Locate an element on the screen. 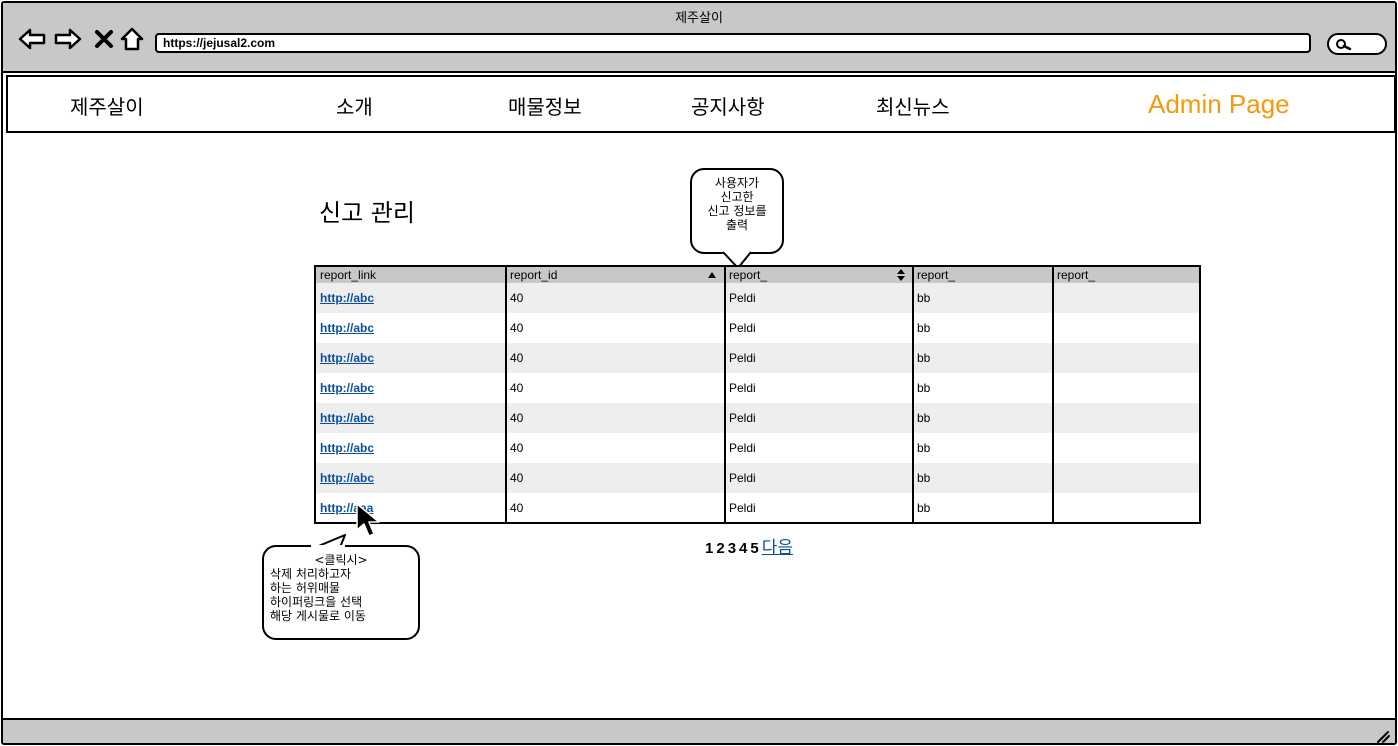  home-icon is located at coordinates (132, 39).